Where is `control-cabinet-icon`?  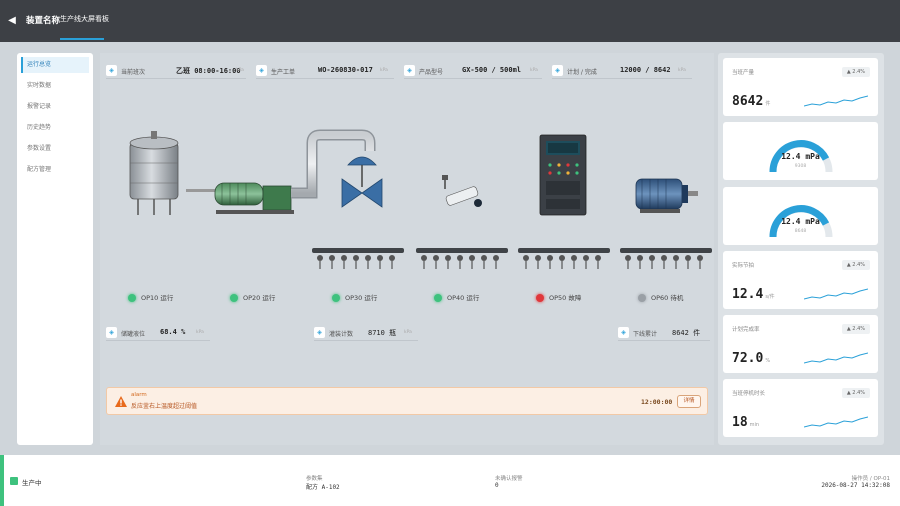 control-cabinet-icon is located at coordinates (563, 175).